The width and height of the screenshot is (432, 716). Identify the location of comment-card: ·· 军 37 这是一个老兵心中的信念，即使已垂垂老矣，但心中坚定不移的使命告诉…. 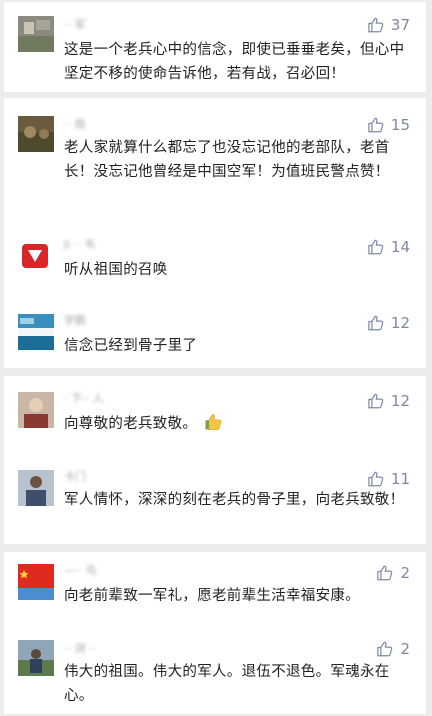
(215, 47).